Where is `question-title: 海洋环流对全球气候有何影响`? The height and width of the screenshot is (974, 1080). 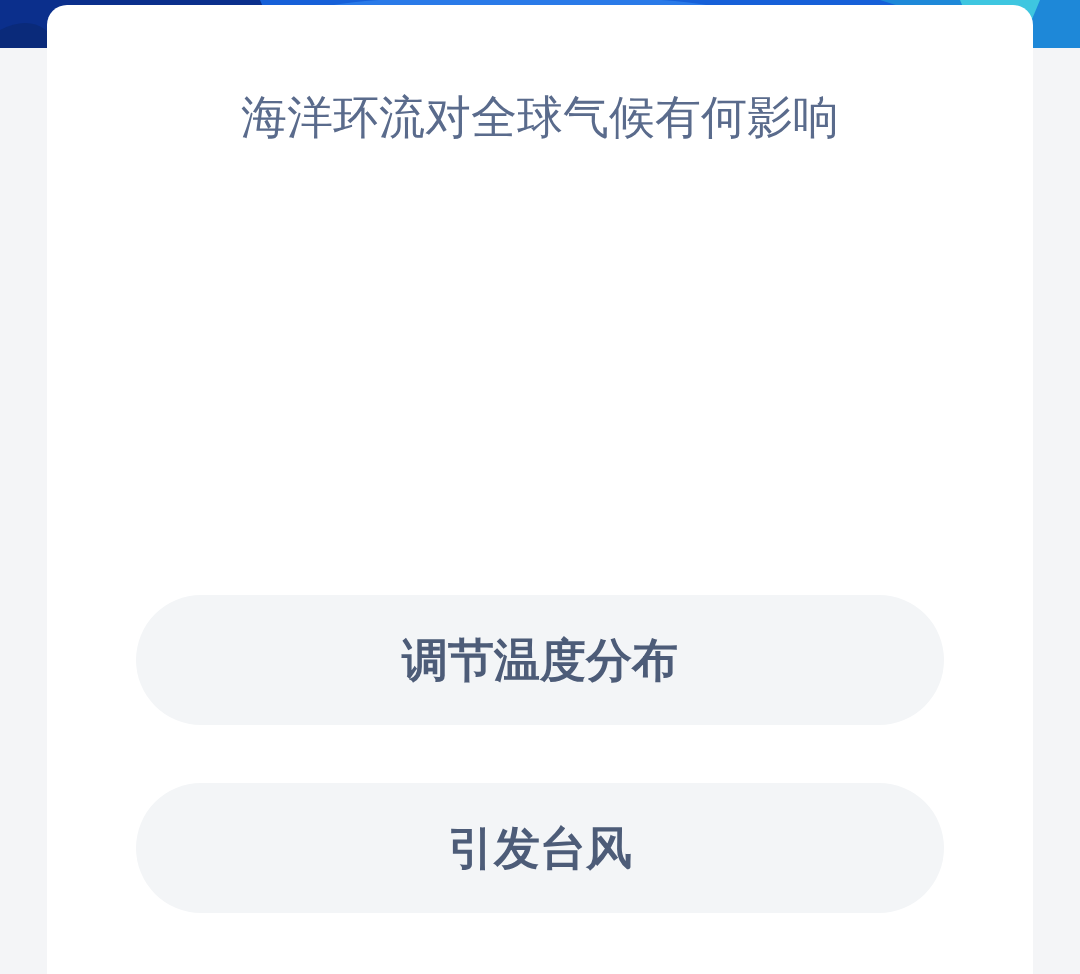 question-title: 海洋环流对全球气候有何影响 is located at coordinates (540, 117).